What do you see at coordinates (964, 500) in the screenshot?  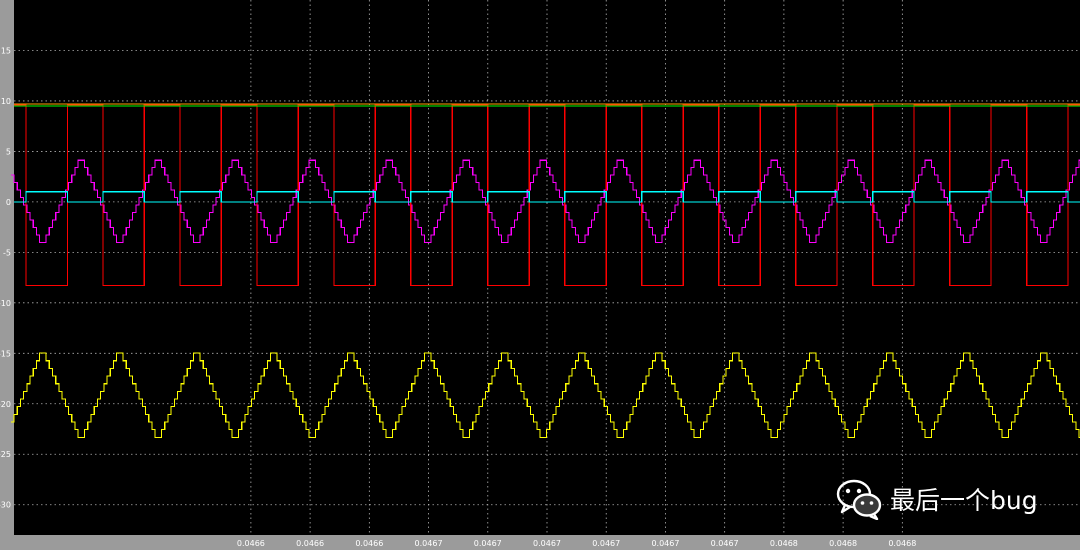 I see `watermark-text: 最后一个bug` at bounding box center [964, 500].